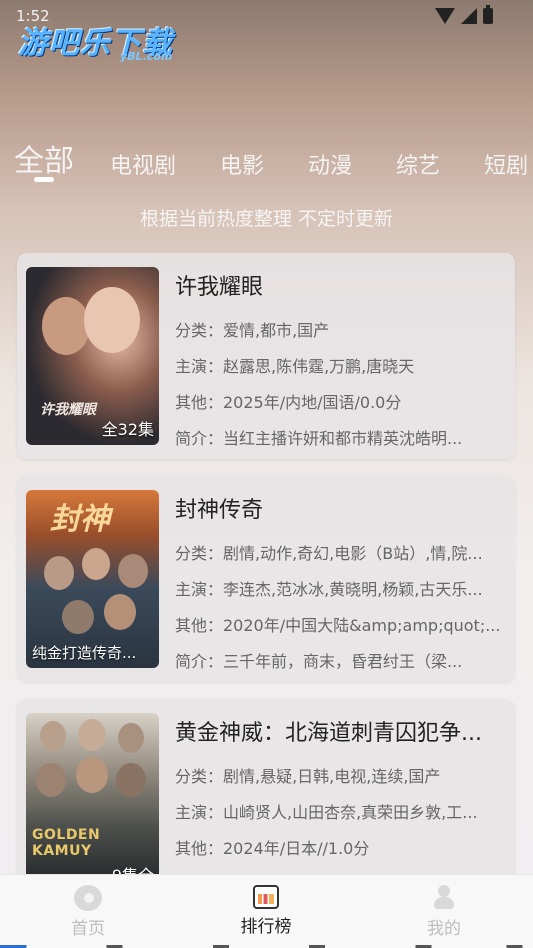 This screenshot has width=533, height=948. Describe the element at coordinates (92, 356) in the screenshot. I see `poster-image: 许我耀眼 全32集` at that location.